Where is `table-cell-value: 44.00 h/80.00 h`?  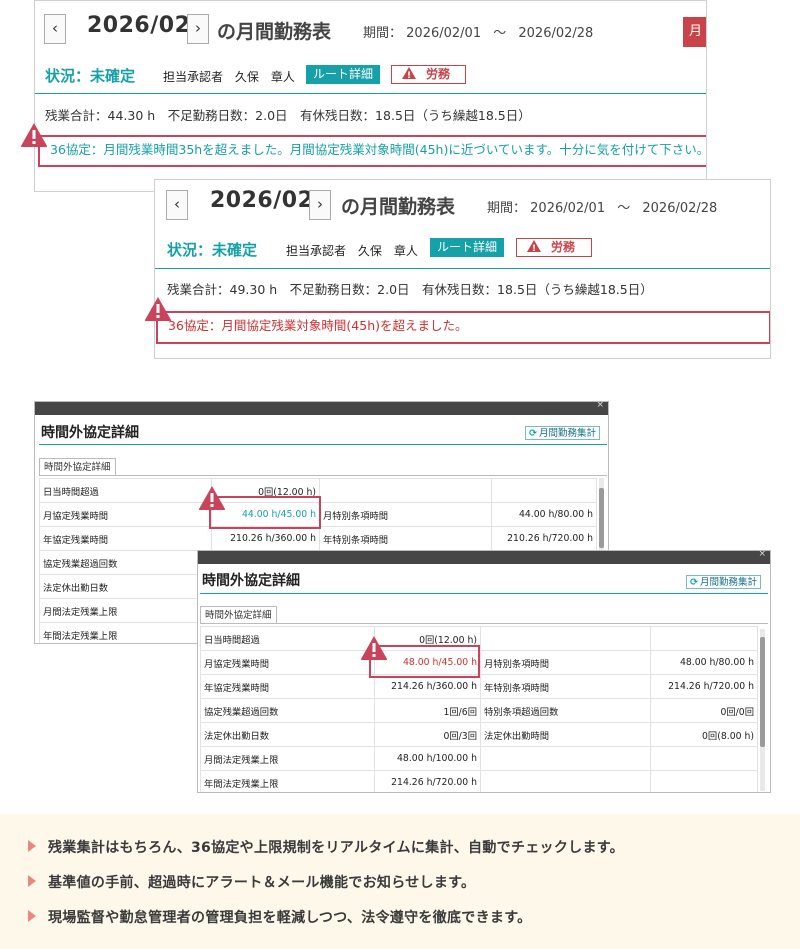
table-cell-value: 44.00 h/80.00 h is located at coordinates (544, 514).